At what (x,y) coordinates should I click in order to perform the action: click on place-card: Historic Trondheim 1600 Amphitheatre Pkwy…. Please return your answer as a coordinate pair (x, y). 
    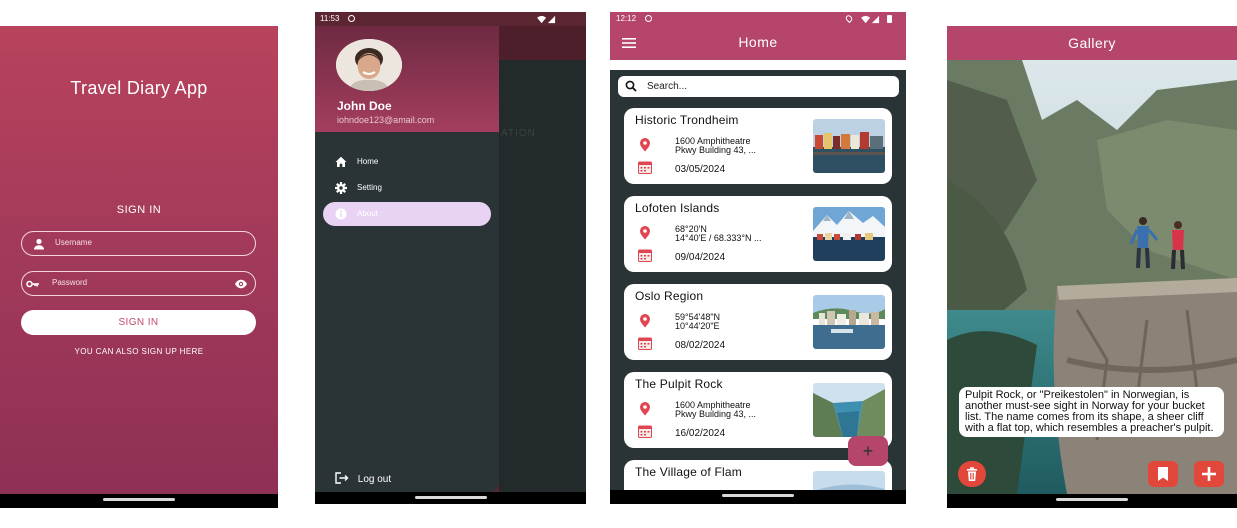
    Looking at the image, I should click on (758, 146).